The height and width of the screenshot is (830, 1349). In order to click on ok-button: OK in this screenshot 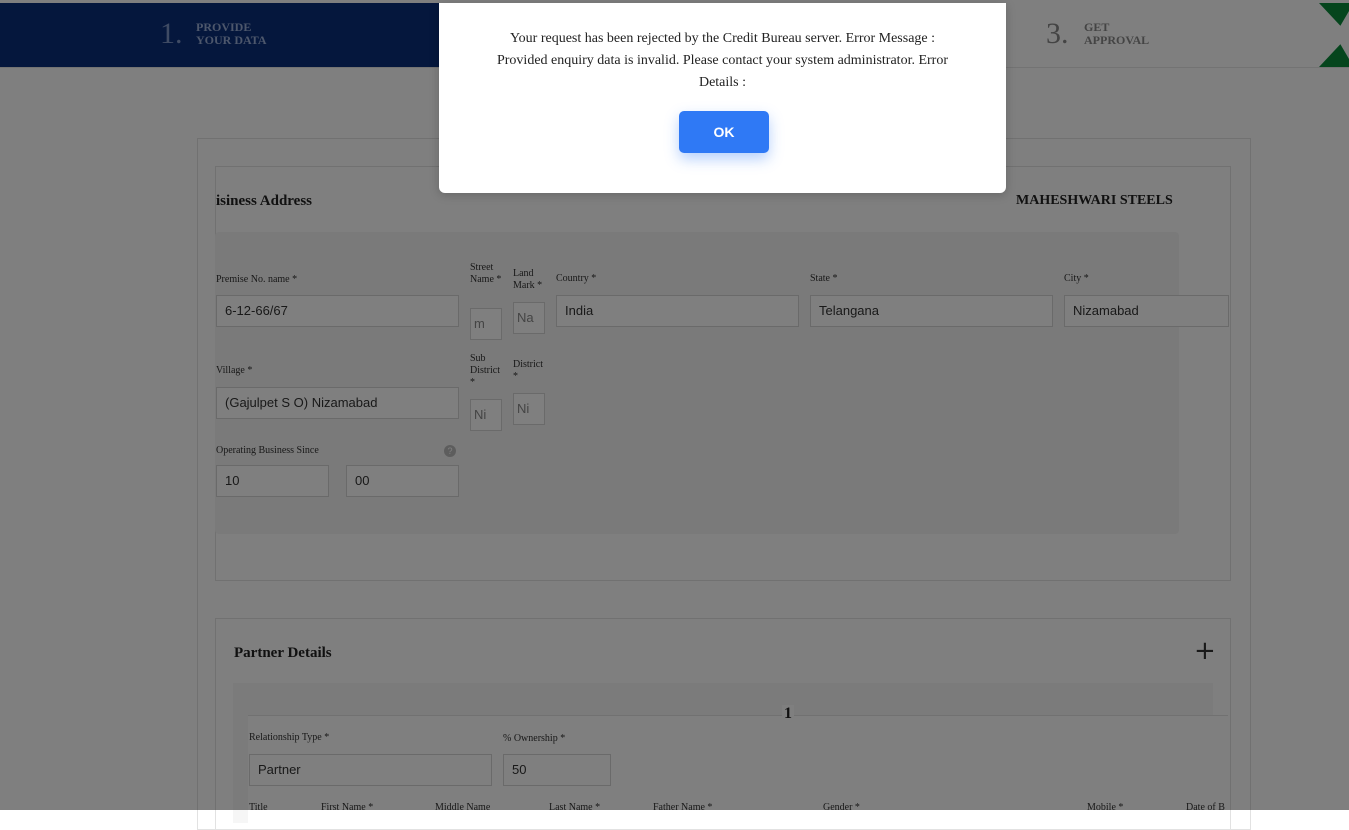, I will do `click(724, 132)`.